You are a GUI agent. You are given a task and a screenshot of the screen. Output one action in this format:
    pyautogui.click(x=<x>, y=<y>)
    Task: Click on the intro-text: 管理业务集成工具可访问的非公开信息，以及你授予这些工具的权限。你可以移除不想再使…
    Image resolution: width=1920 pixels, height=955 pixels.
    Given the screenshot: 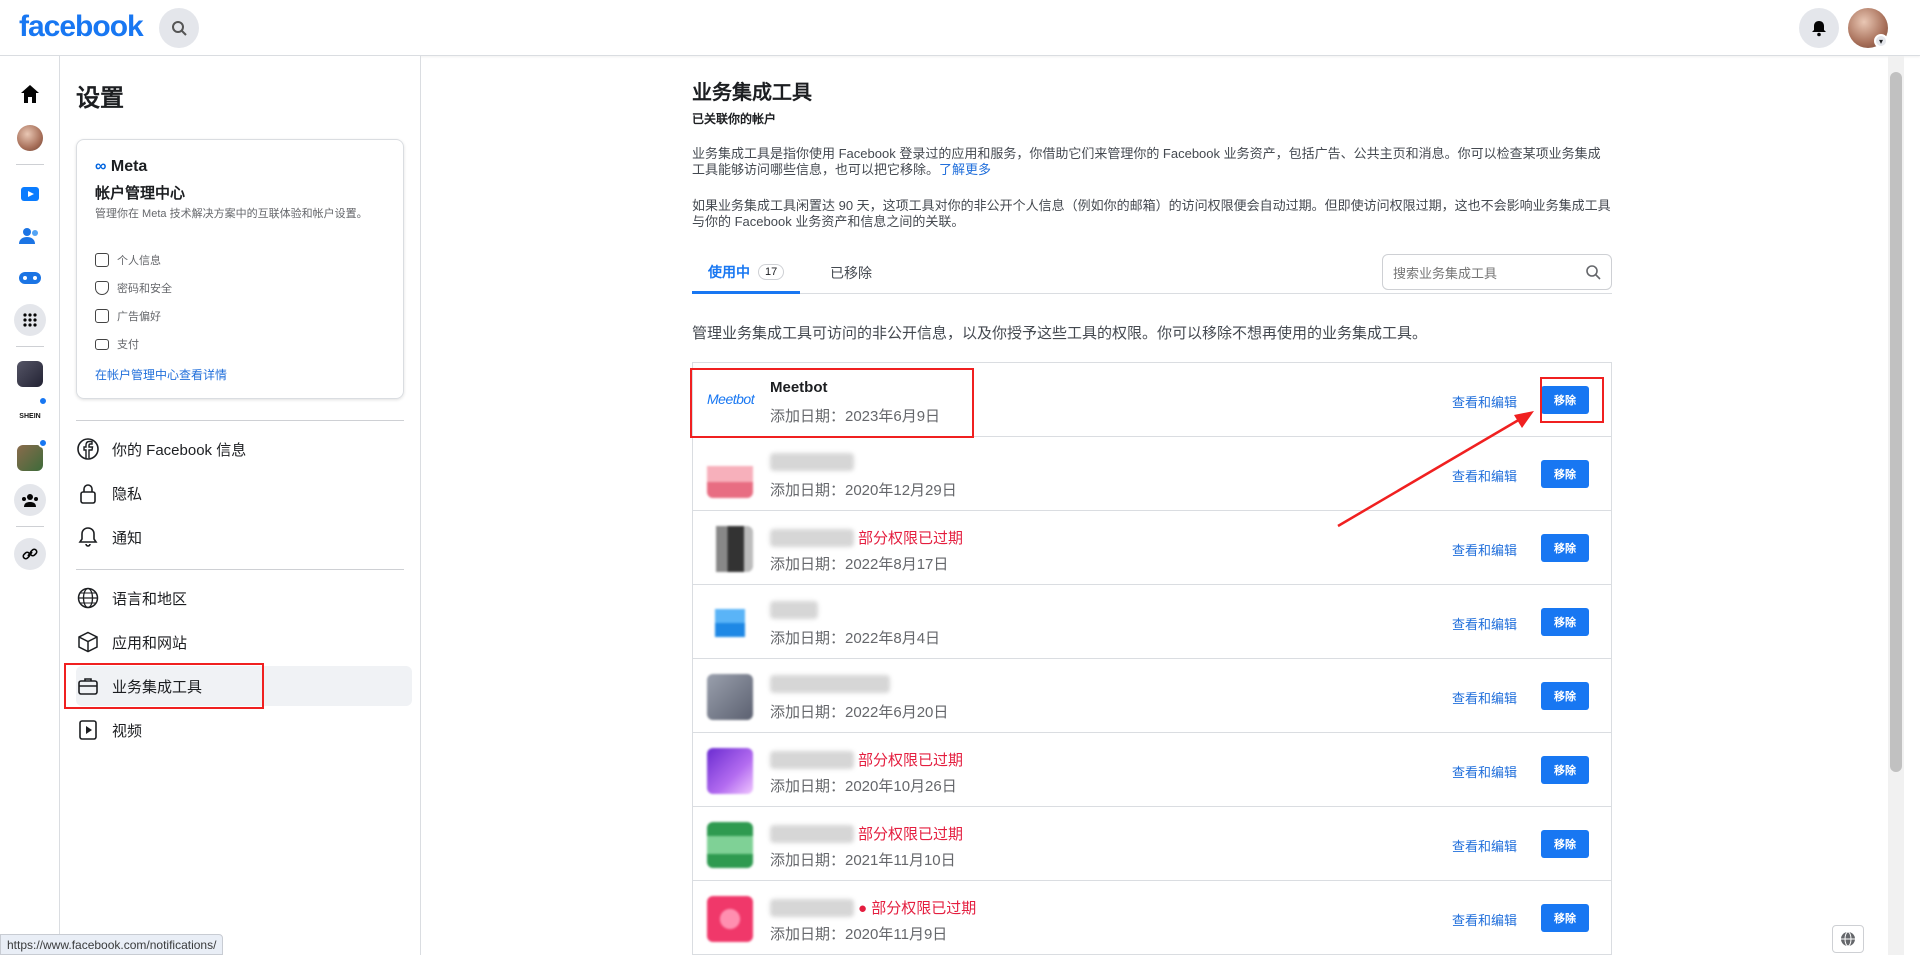 What is the action you would take?
    pyautogui.click(x=1060, y=333)
    